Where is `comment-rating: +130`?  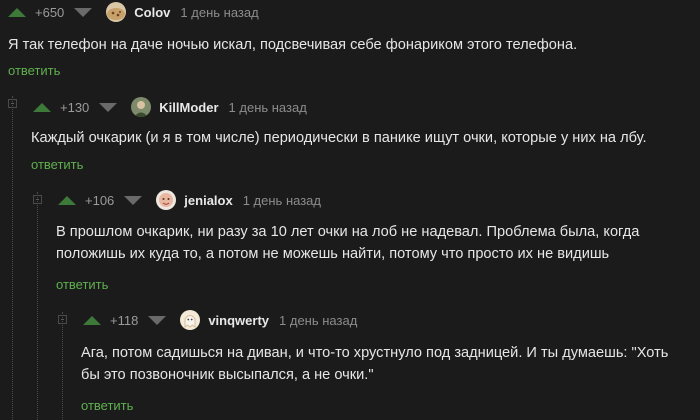 comment-rating: +130 is located at coordinates (75, 107).